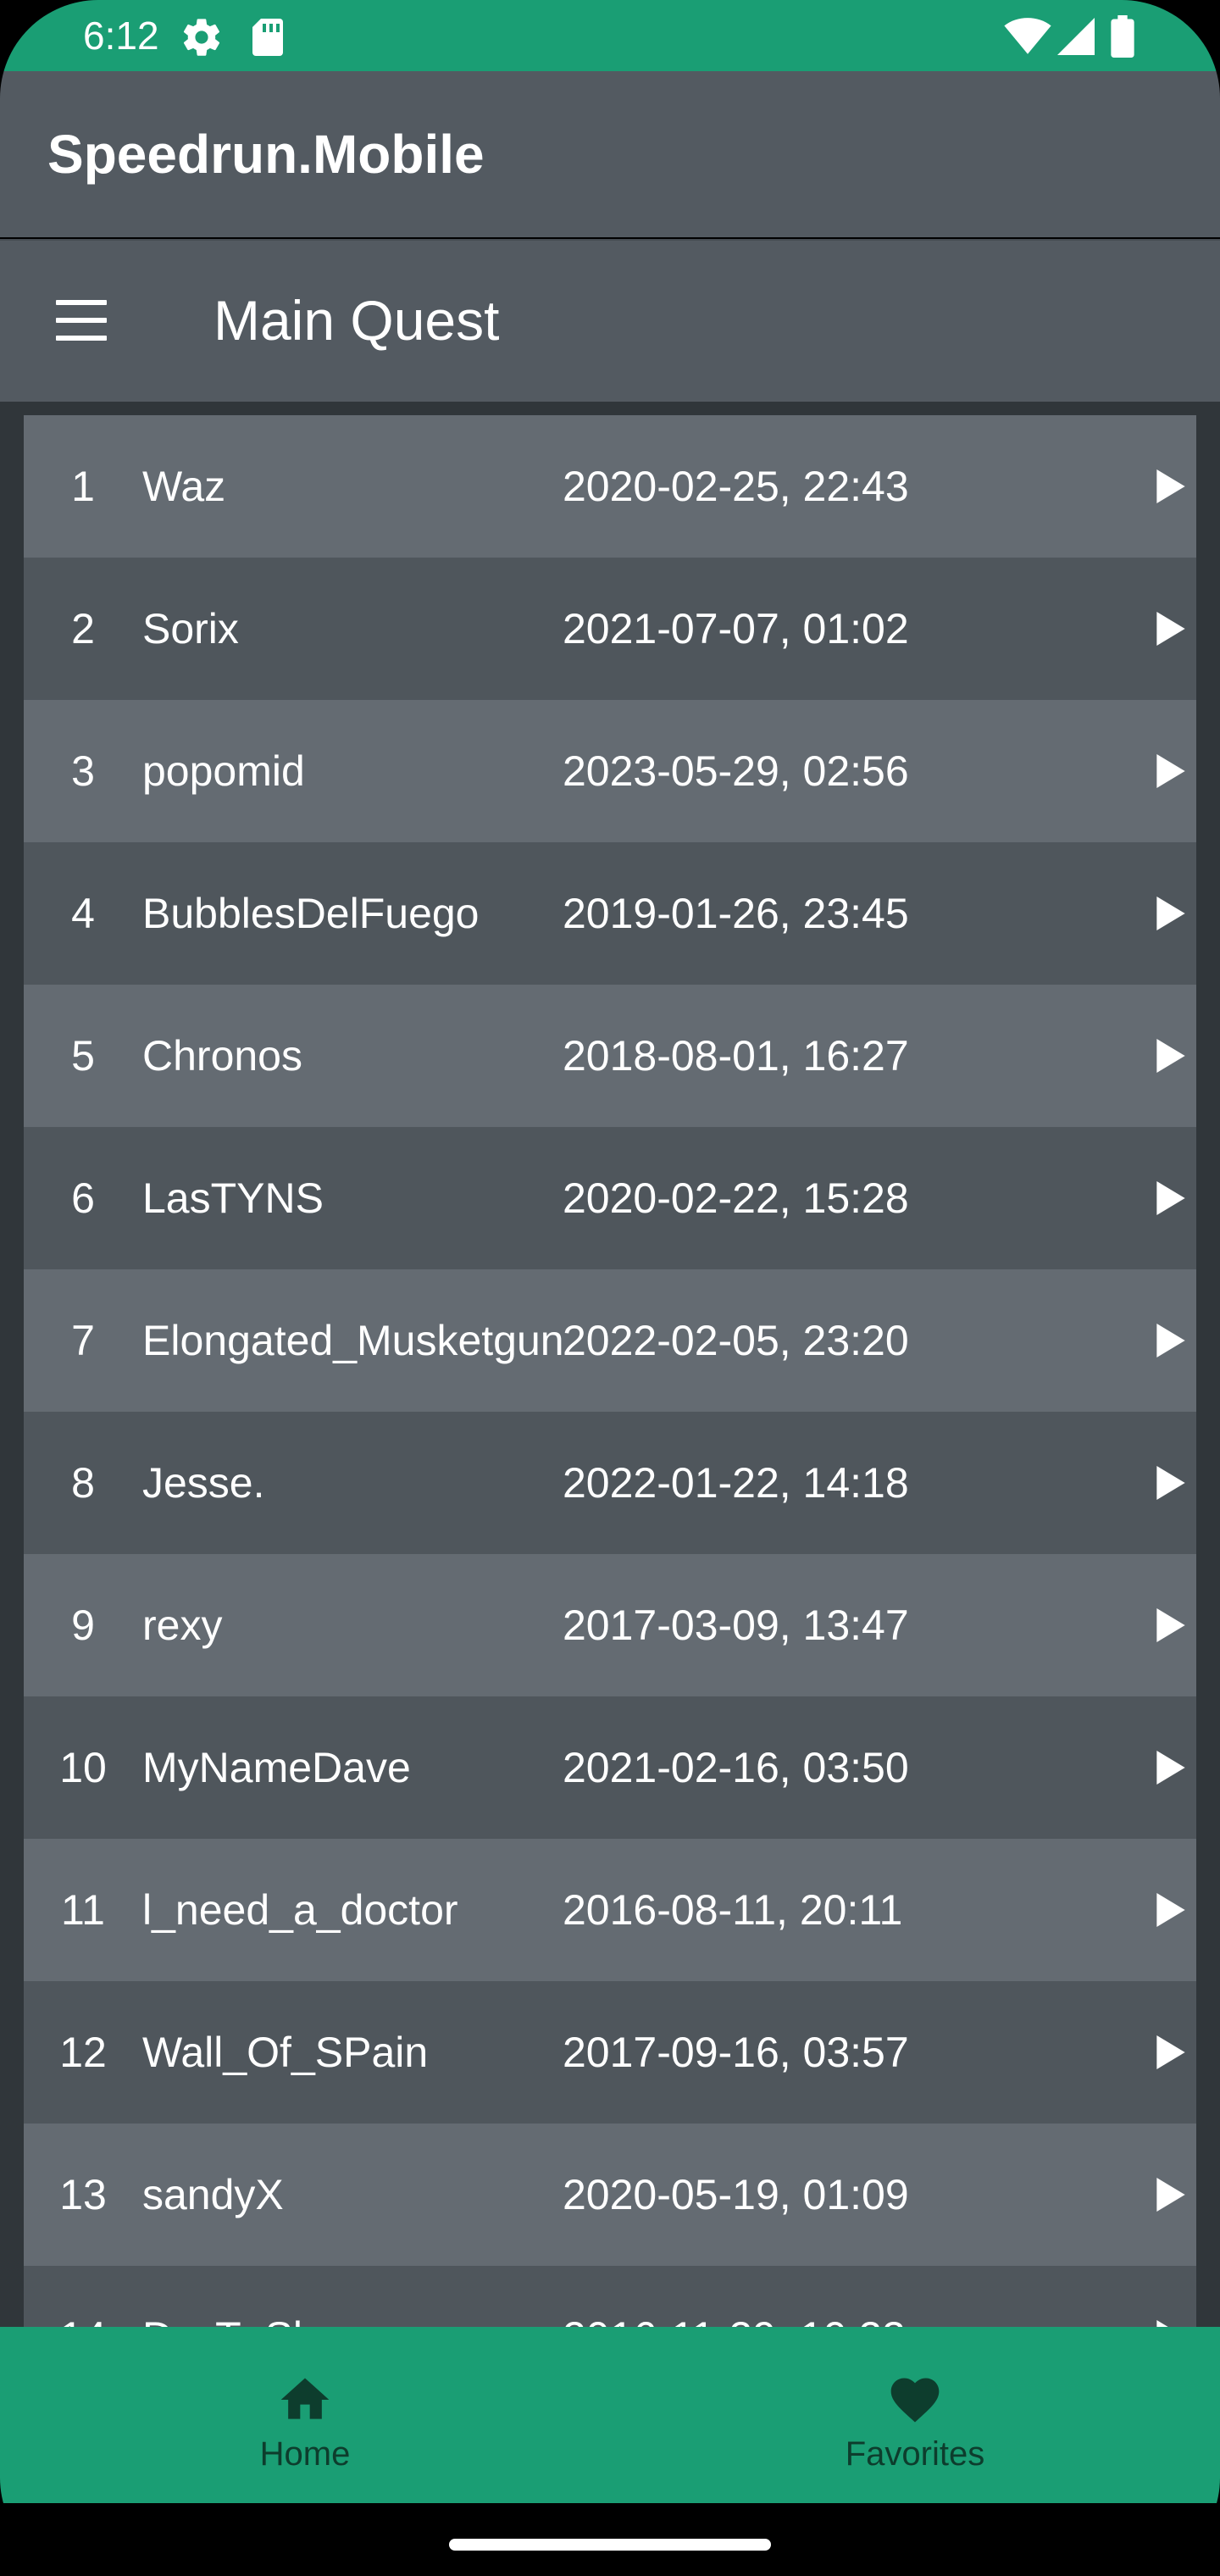 This screenshot has height=2576, width=1220. I want to click on run-player-name: Elongated_Musketgun, so click(362, 1340).